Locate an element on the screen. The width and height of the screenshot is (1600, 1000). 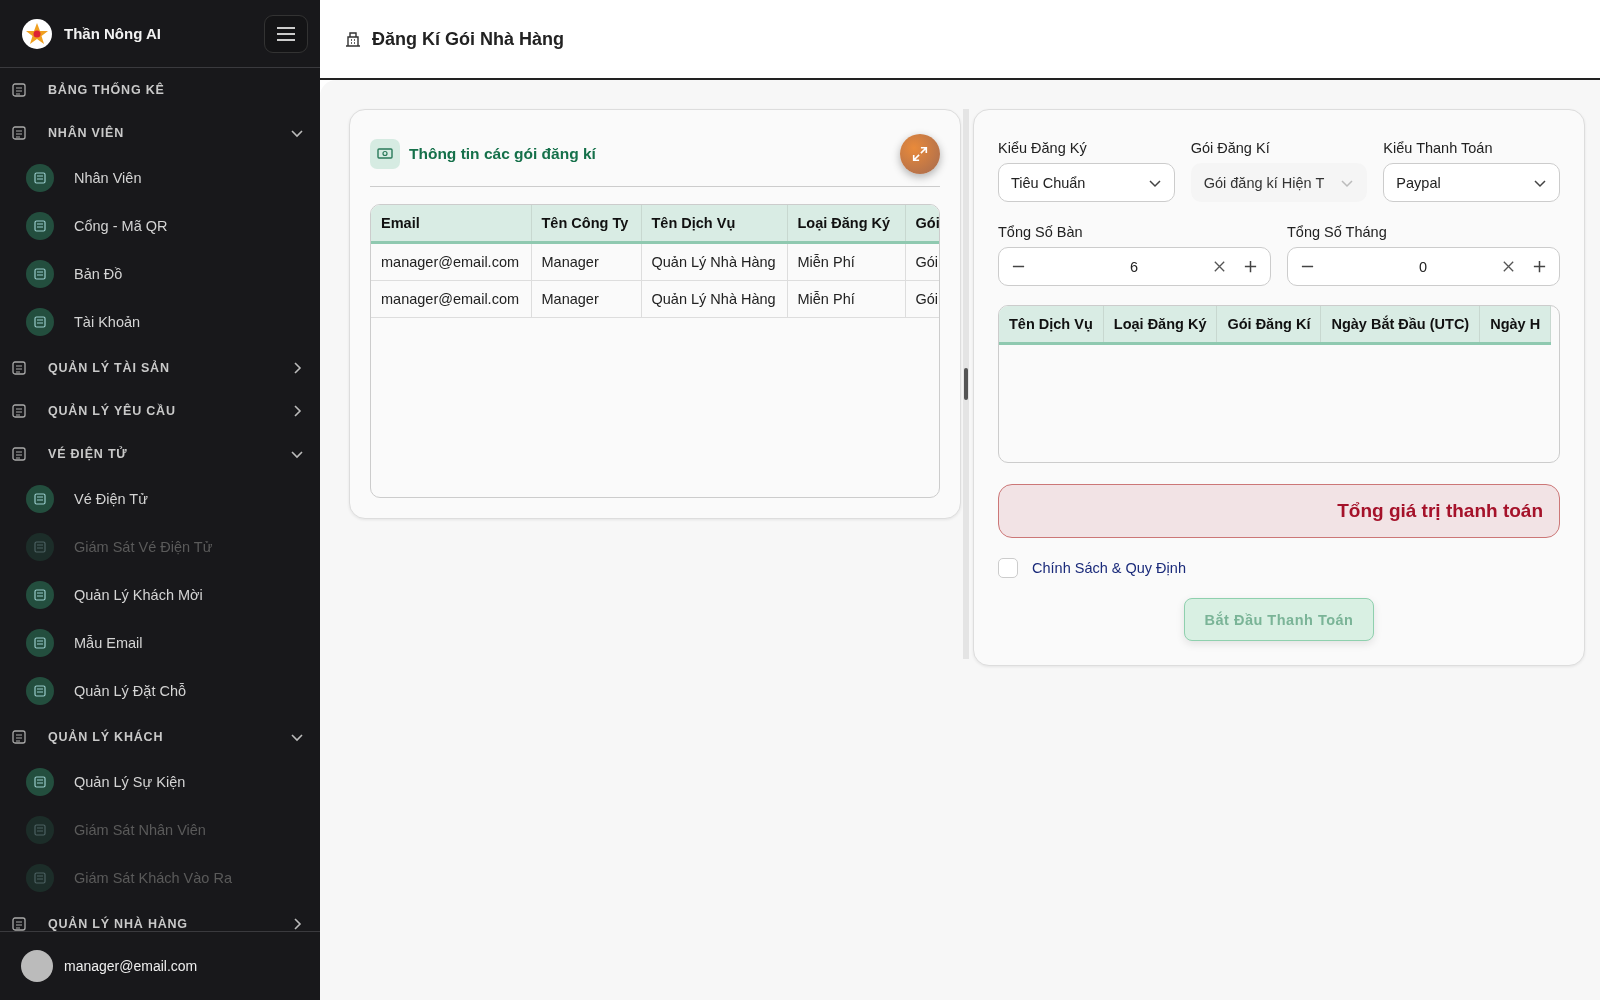
sidebar-section: QUẢN LÝ KHÁCH is located at coordinates (160, 736).